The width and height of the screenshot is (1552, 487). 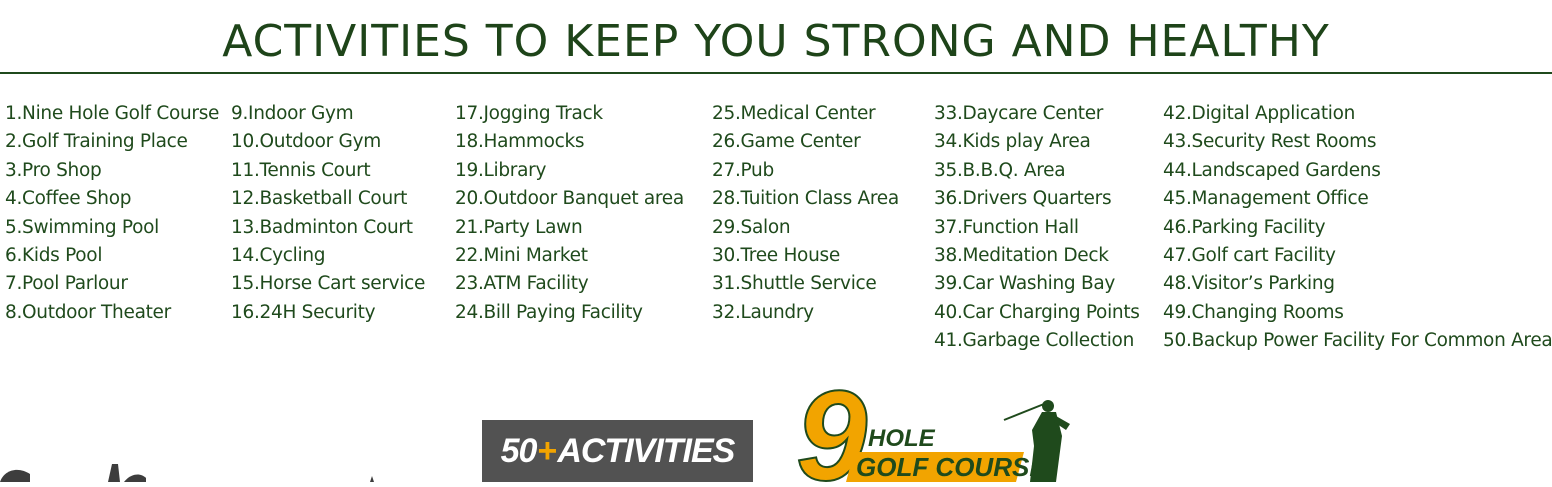 I want to click on activity-item: 19.Library, so click(x=501, y=170).